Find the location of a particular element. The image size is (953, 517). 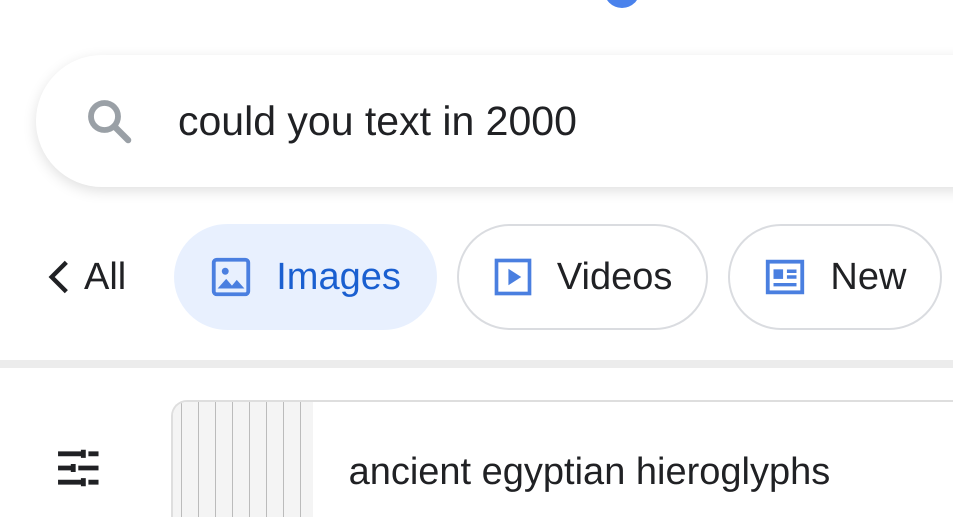

filter-tab: Videos is located at coordinates (582, 277).